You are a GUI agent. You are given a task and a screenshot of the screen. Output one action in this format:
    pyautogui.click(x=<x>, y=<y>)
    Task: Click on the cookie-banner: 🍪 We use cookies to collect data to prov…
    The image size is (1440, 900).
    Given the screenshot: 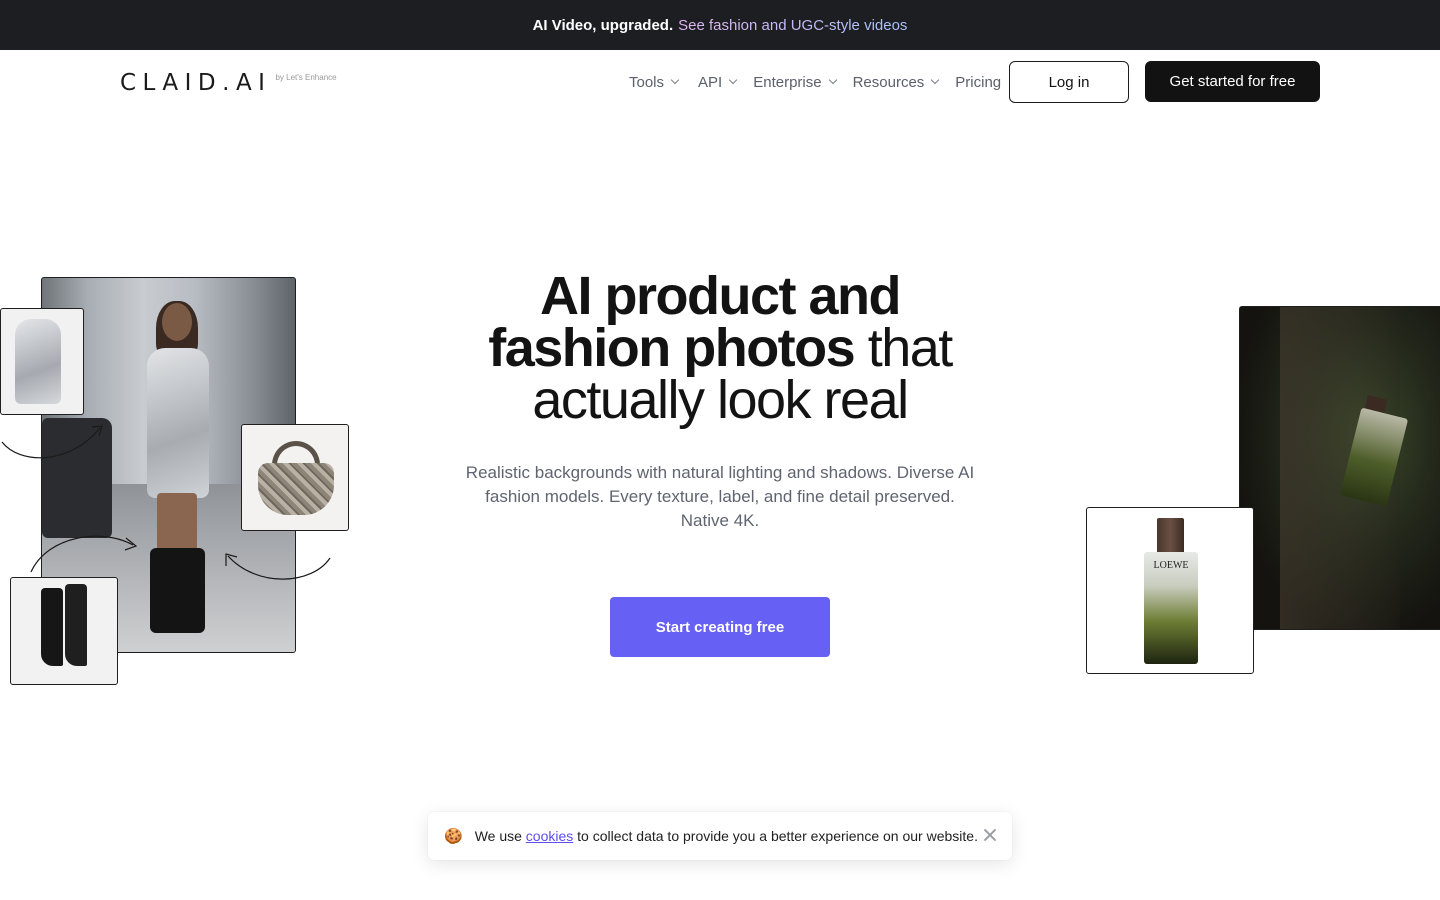 What is the action you would take?
    pyautogui.click(x=720, y=836)
    